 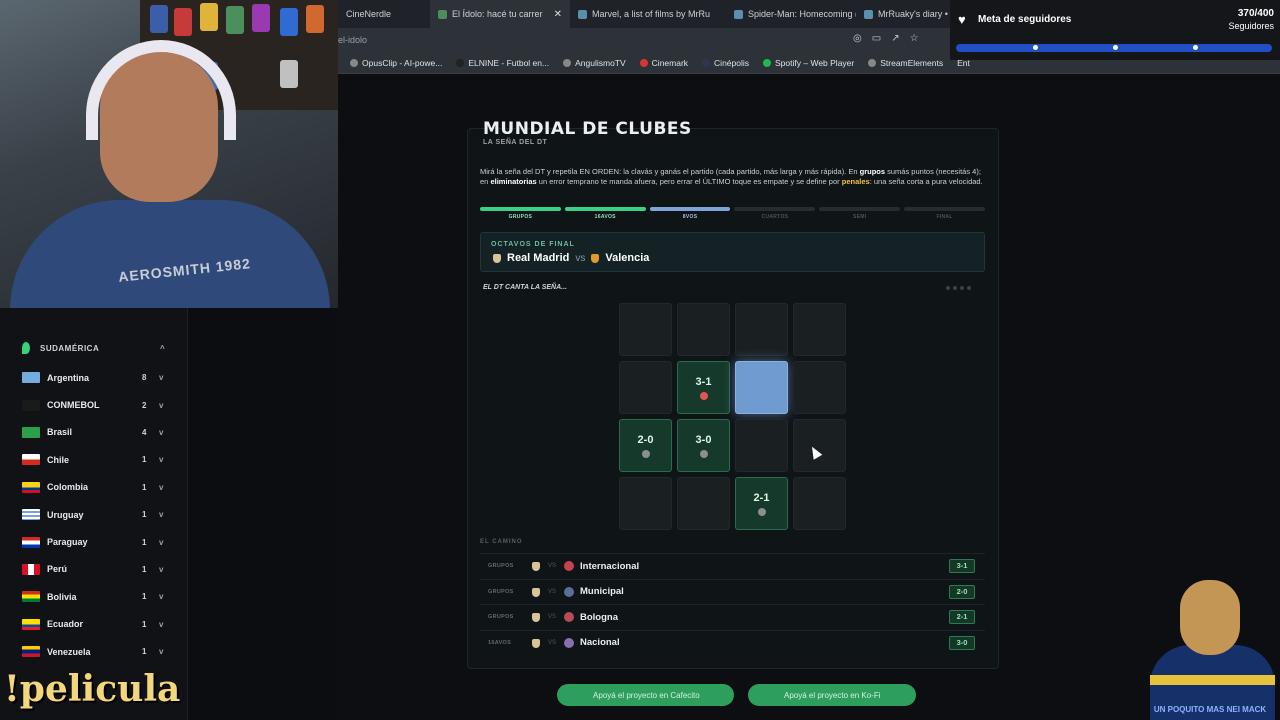 I want to click on webcam-overlay: AEROSMITH 1982, so click(x=169, y=154).